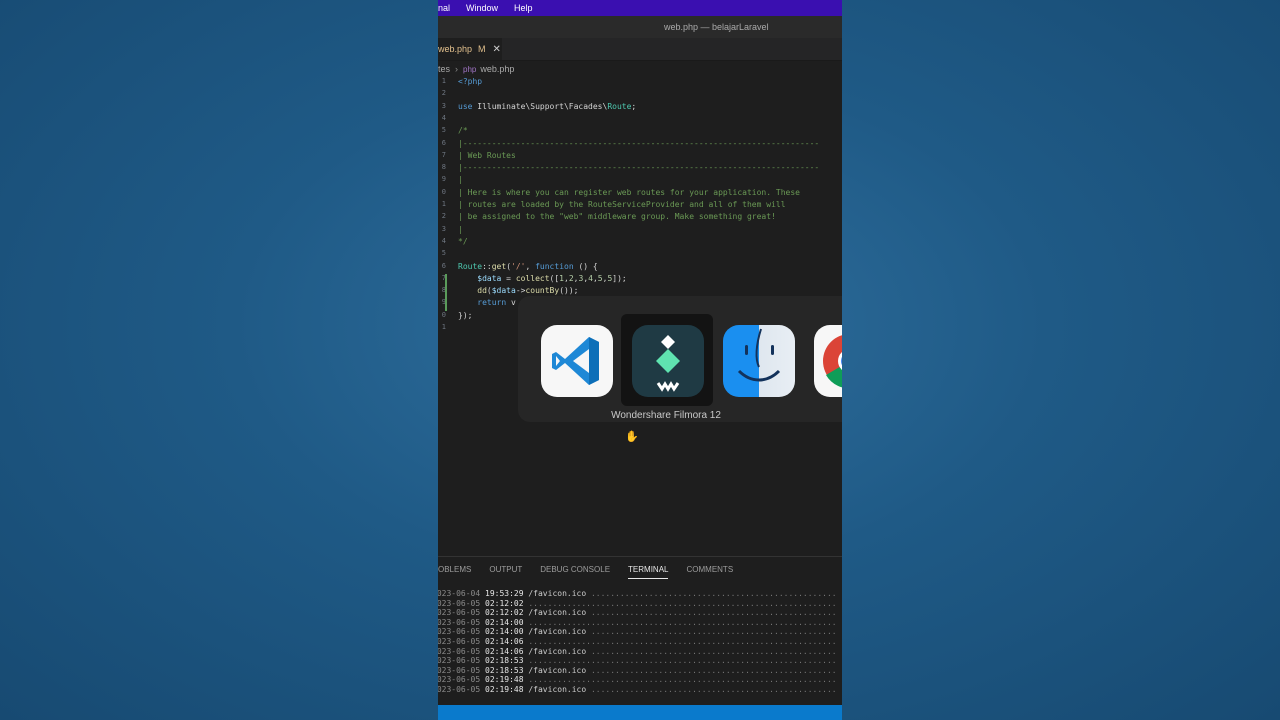 The image size is (1280, 720). Describe the element at coordinates (443, 167) in the screenshot. I see `line-number: 8` at that location.